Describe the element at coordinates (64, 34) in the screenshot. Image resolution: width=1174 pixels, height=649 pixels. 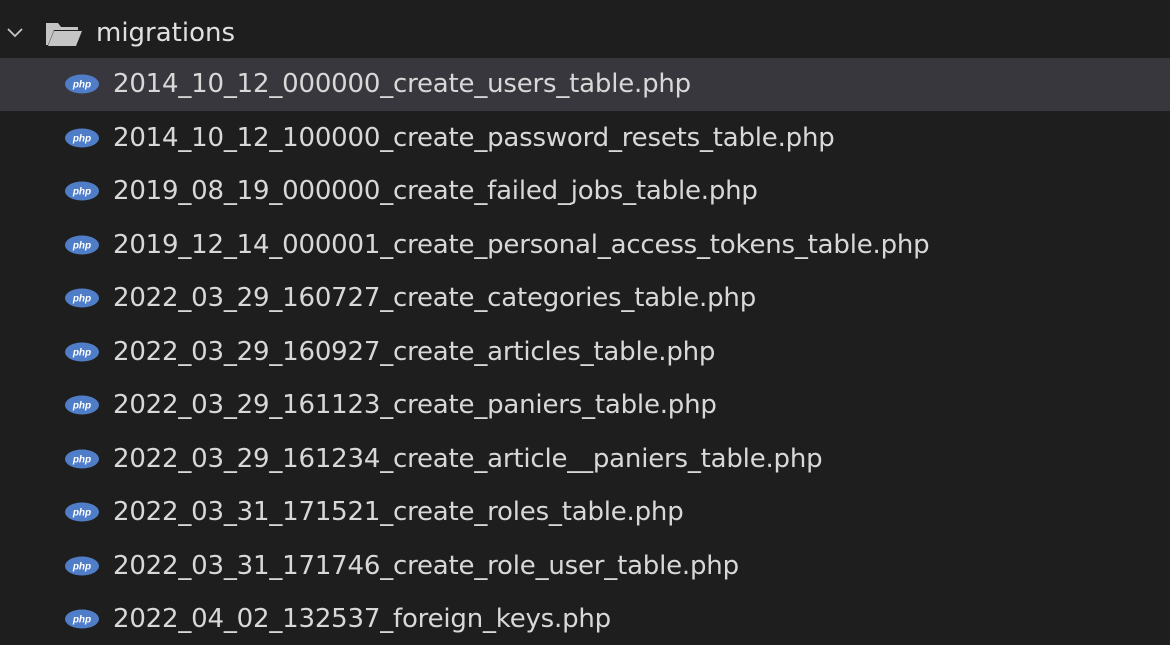
I see `folder-open-icon` at that location.